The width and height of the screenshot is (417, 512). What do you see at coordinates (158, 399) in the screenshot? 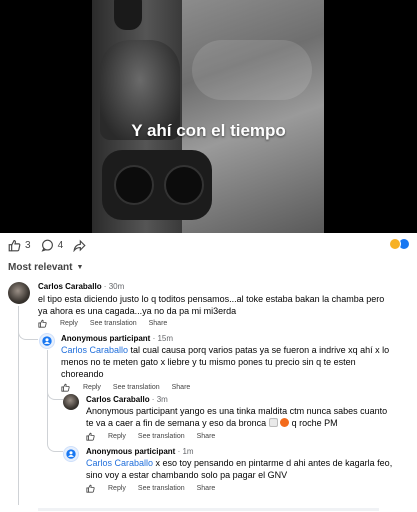
I see `comment-time: · 3m` at bounding box center [158, 399].